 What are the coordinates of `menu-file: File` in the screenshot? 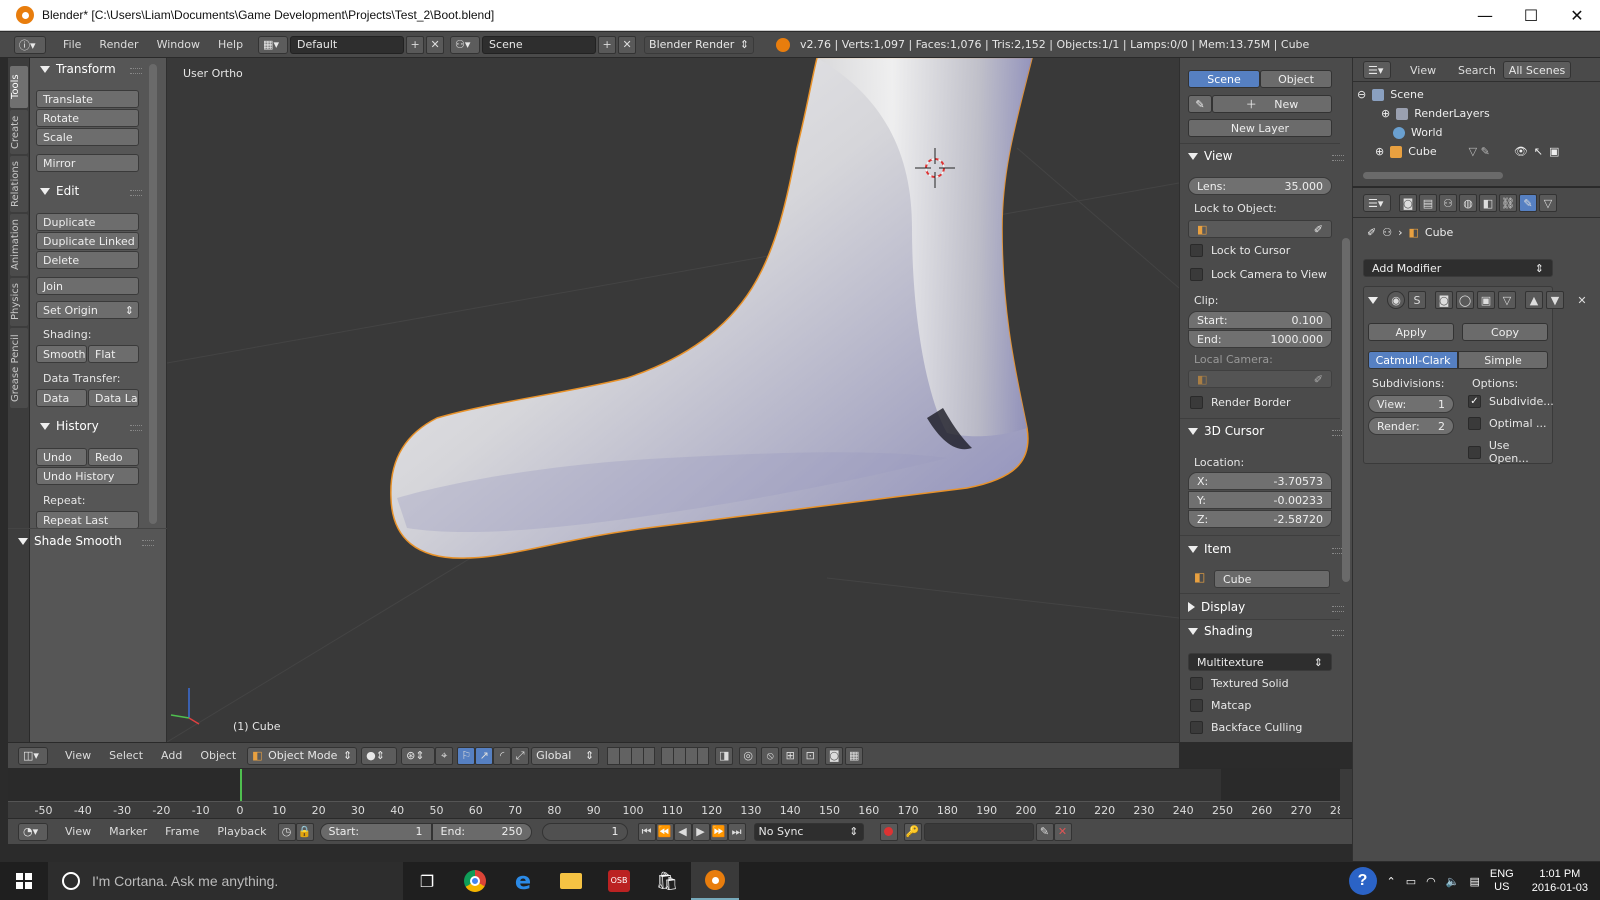 It's located at (72, 44).